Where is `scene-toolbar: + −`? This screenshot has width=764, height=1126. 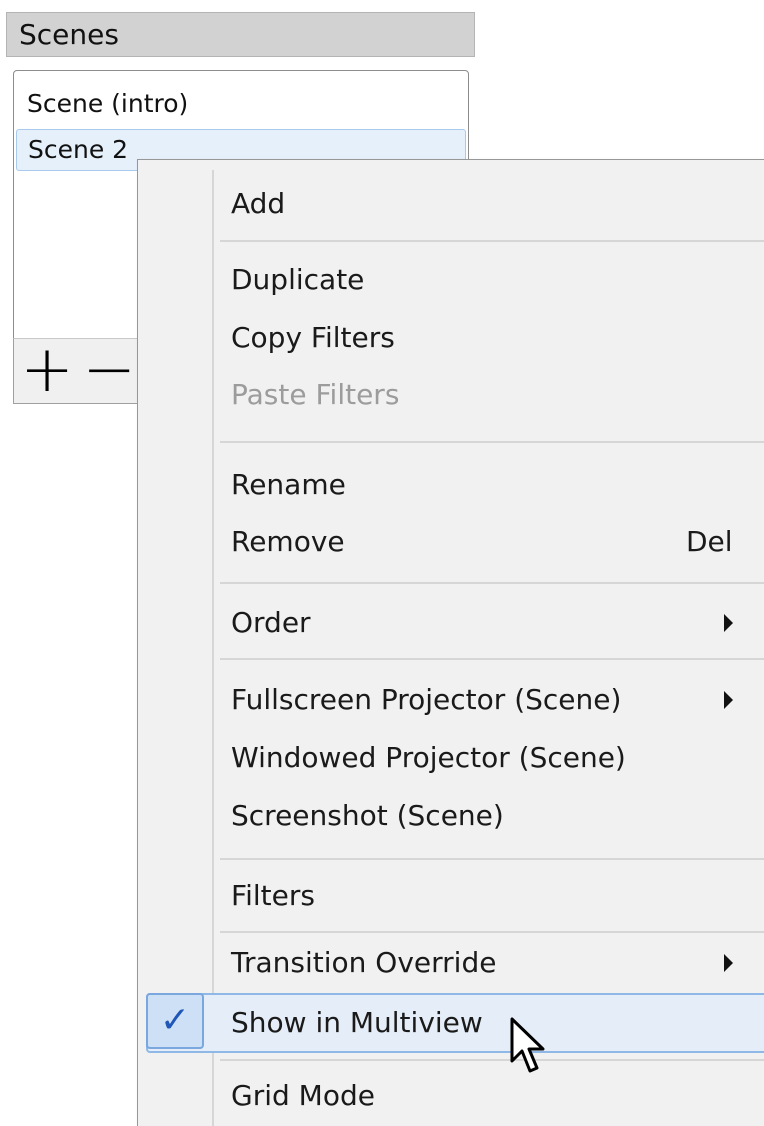
scene-toolbar: + − is located at coordinates (83, 371).